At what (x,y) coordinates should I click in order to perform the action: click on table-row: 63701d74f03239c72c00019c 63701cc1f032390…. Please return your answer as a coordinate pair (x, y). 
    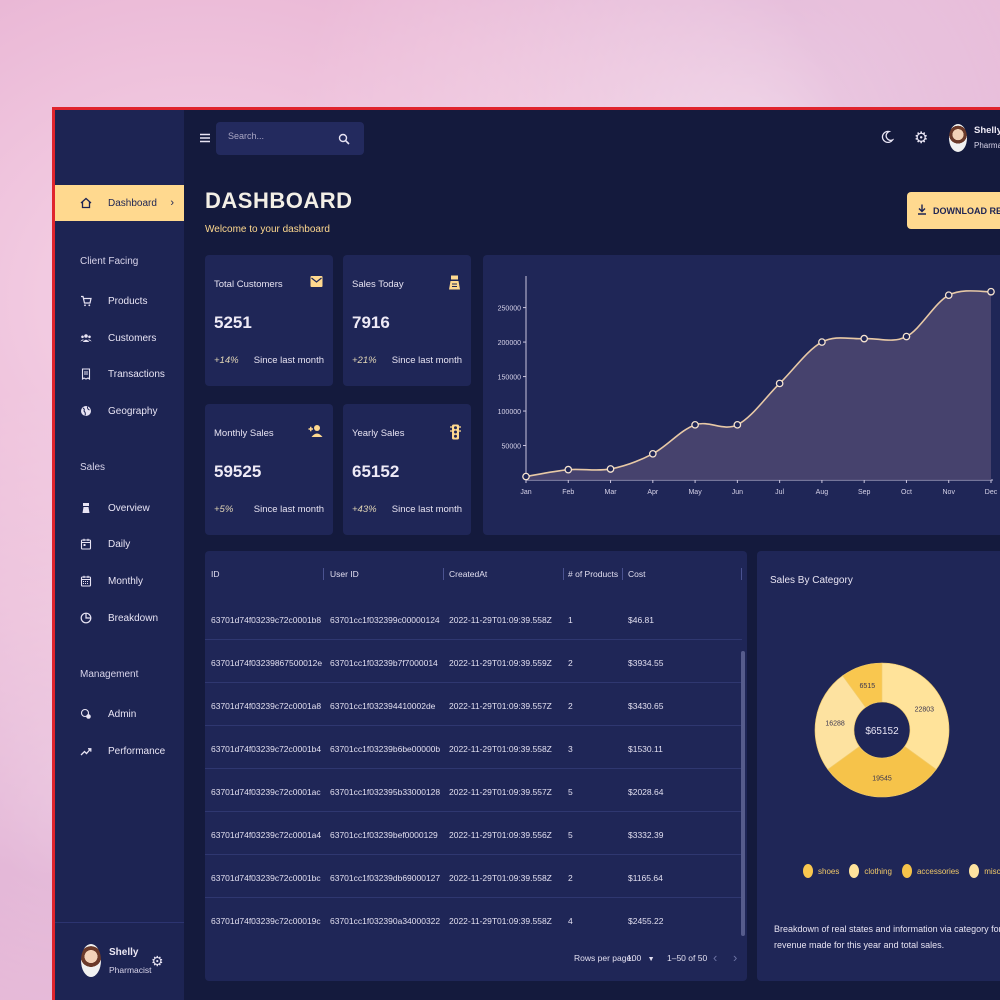
    Looking at the image, I should click on (473, 919).